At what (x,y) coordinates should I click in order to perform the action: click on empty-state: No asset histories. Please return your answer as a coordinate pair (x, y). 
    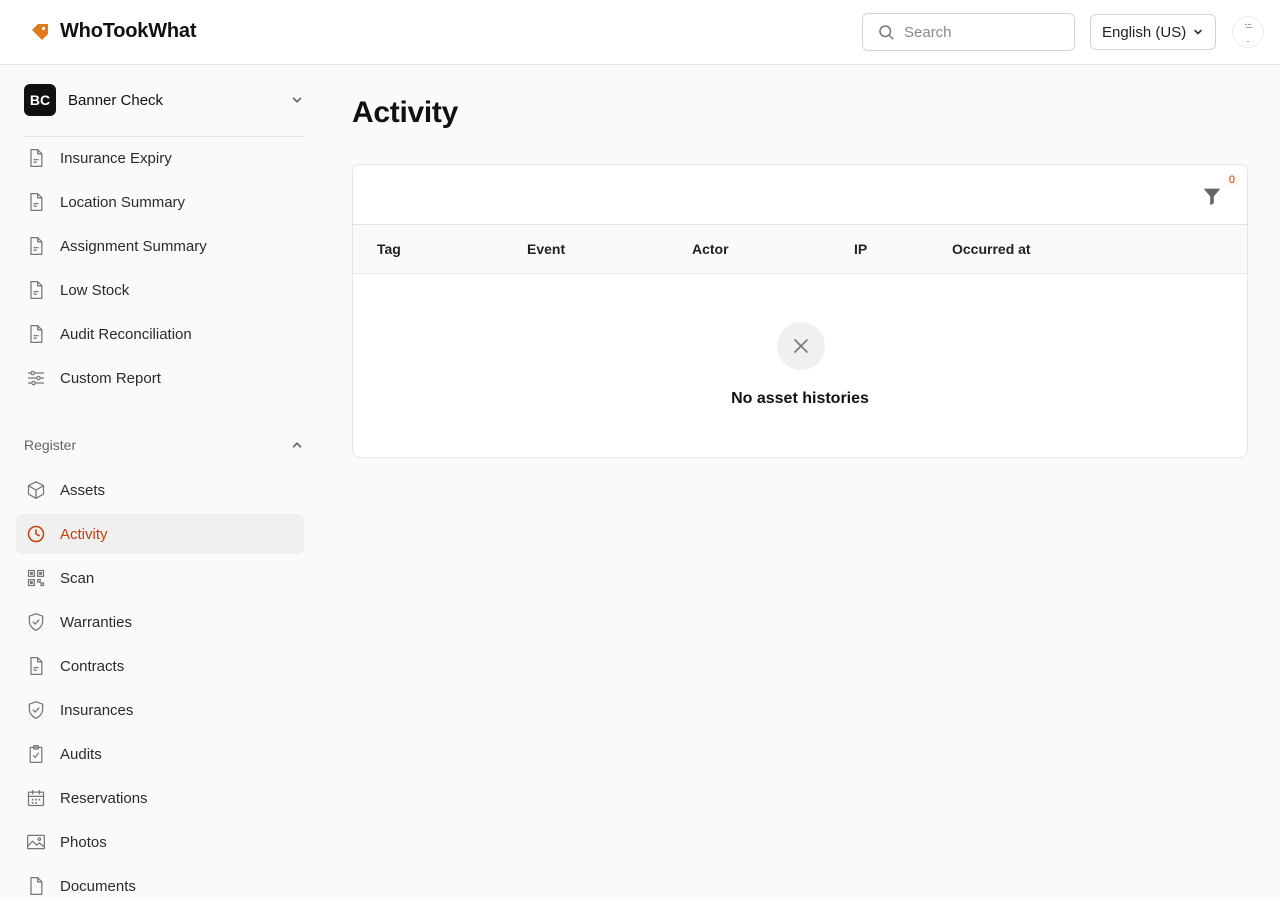
    Looking at the image, I should click on (800, 365).